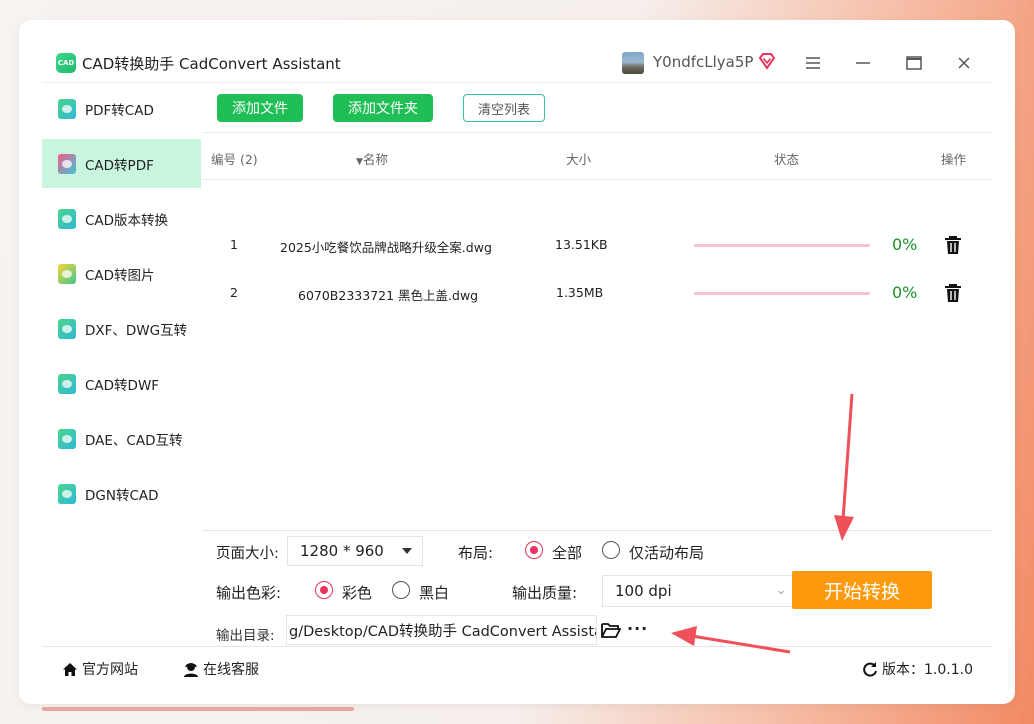 Image resolution: width=1034 pixels, height=724 pixels. What do you see at coordinates (67, 163) in the screenshot?
I see `cad-to-pdf-icon` at bounding box center [67, 163].